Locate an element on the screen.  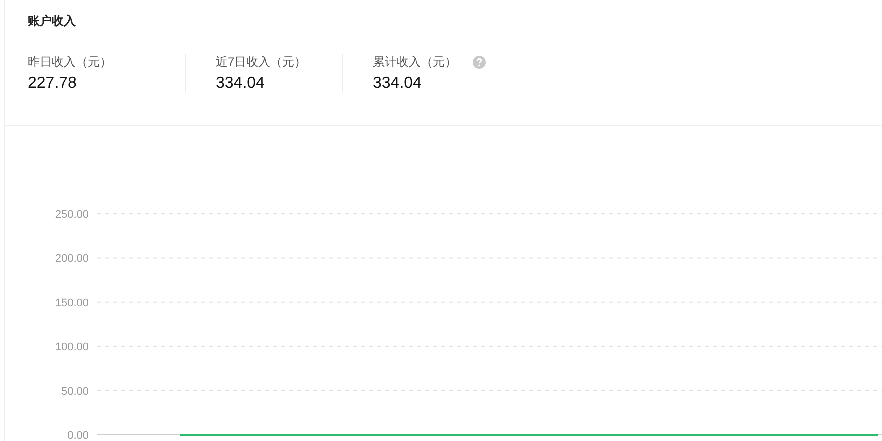
stat-label: 近7日收入（元） is located at coordinates (261, 62).